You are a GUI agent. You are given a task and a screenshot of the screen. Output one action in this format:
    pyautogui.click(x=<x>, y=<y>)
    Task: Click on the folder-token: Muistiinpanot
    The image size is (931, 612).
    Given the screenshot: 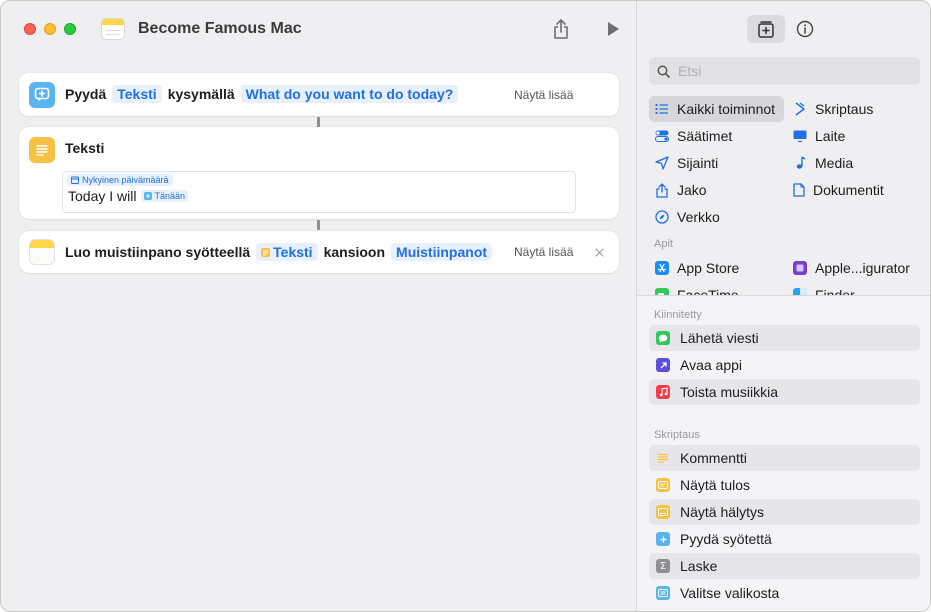 What is the action you would take?
    pyautogui.click(x=442, y=252)
    